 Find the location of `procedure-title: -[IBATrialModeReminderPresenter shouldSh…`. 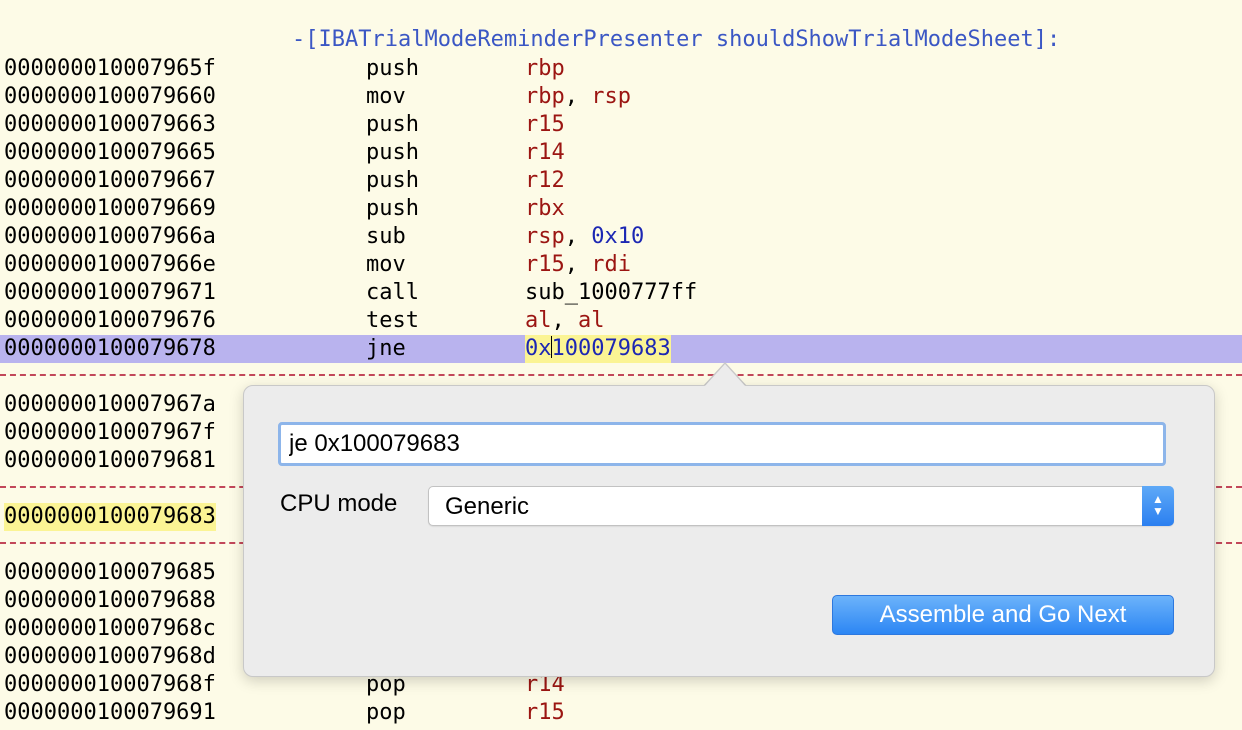

procedure-title: -[IBATrialModeReminderPresenter shouldSh… is located at coordinates (676, 39).